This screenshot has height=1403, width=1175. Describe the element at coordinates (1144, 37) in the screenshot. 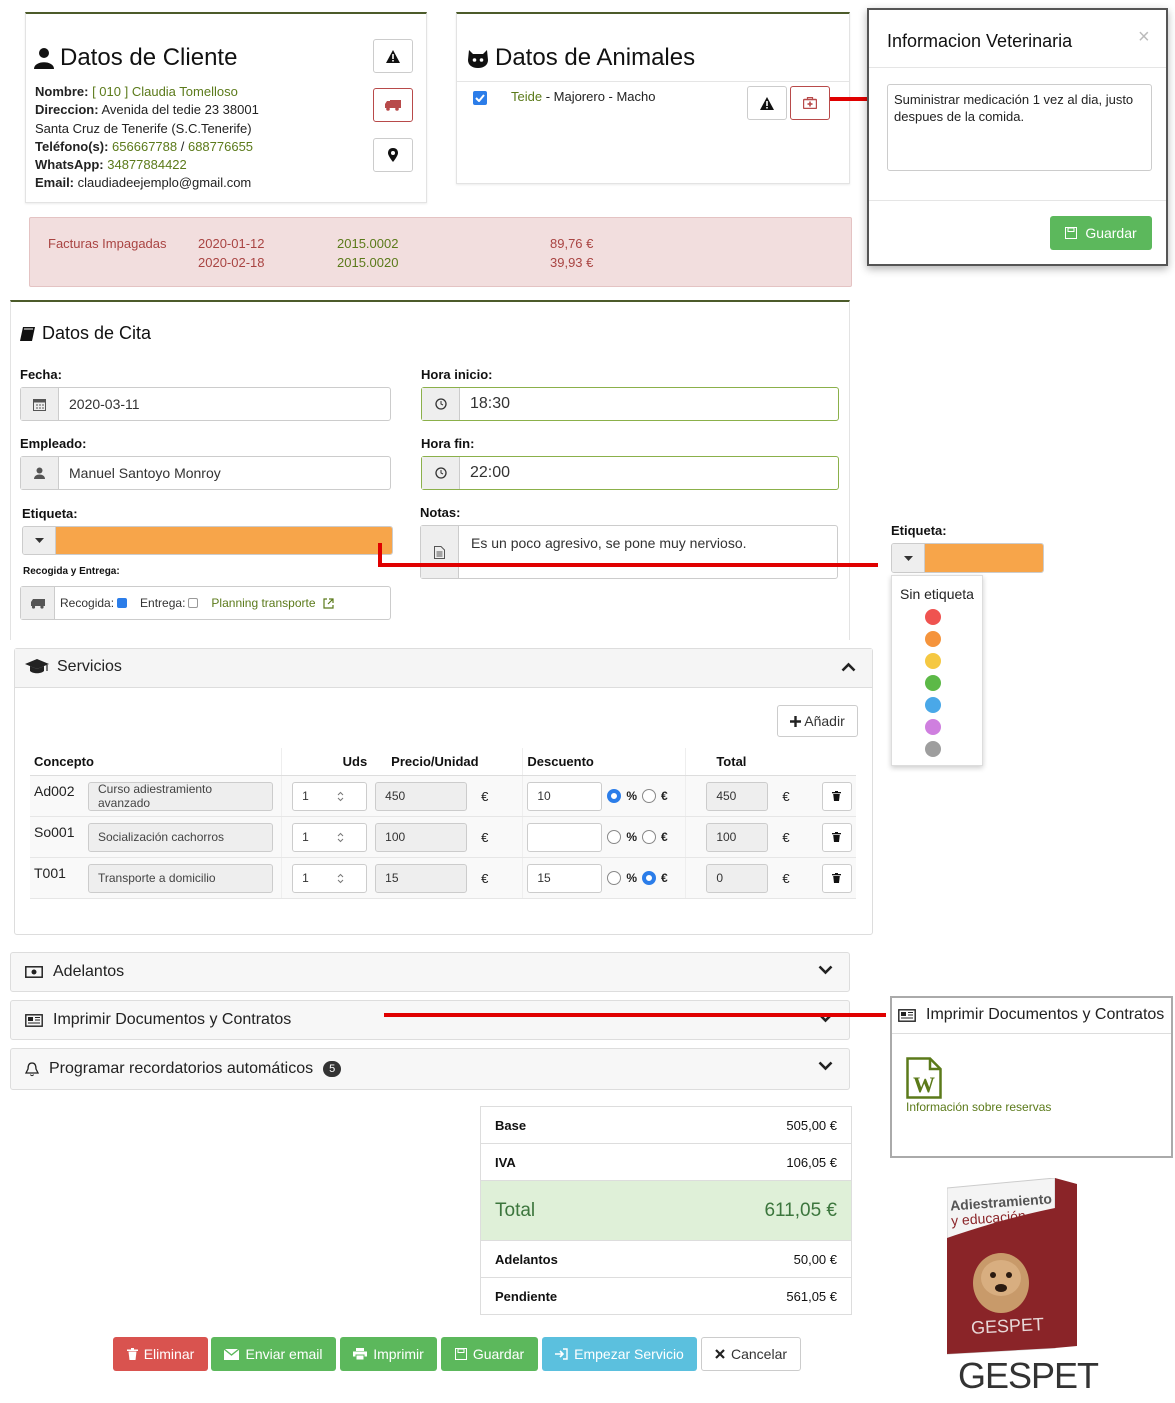

I see `vet-modal-close-icon: ×` at that location.